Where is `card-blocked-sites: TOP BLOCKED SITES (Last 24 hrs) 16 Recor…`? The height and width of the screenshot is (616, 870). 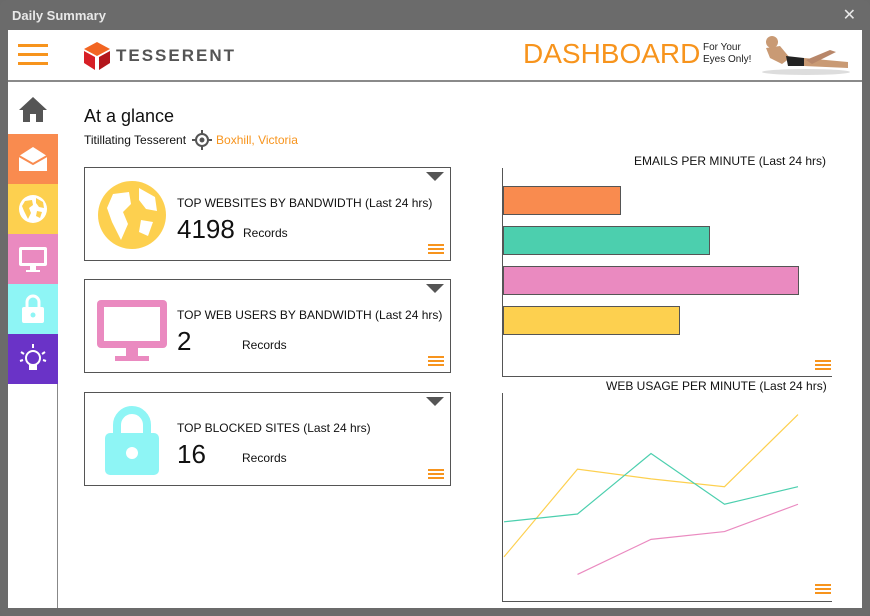 card-blocked-sites: TOP BLOCKED SITES (Last 24 hrs) 16 Recor… is located at coordinates (267, 439).